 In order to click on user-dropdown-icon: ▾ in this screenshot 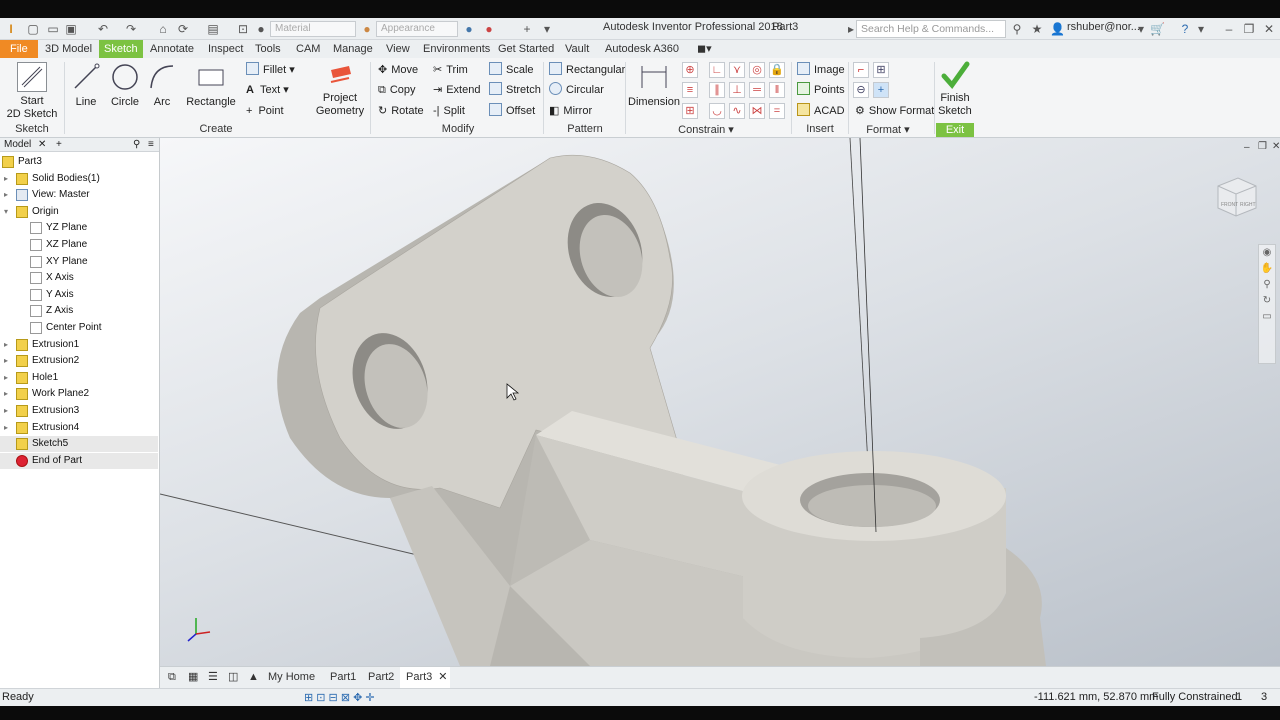, I will do `click(1141, 29)`.